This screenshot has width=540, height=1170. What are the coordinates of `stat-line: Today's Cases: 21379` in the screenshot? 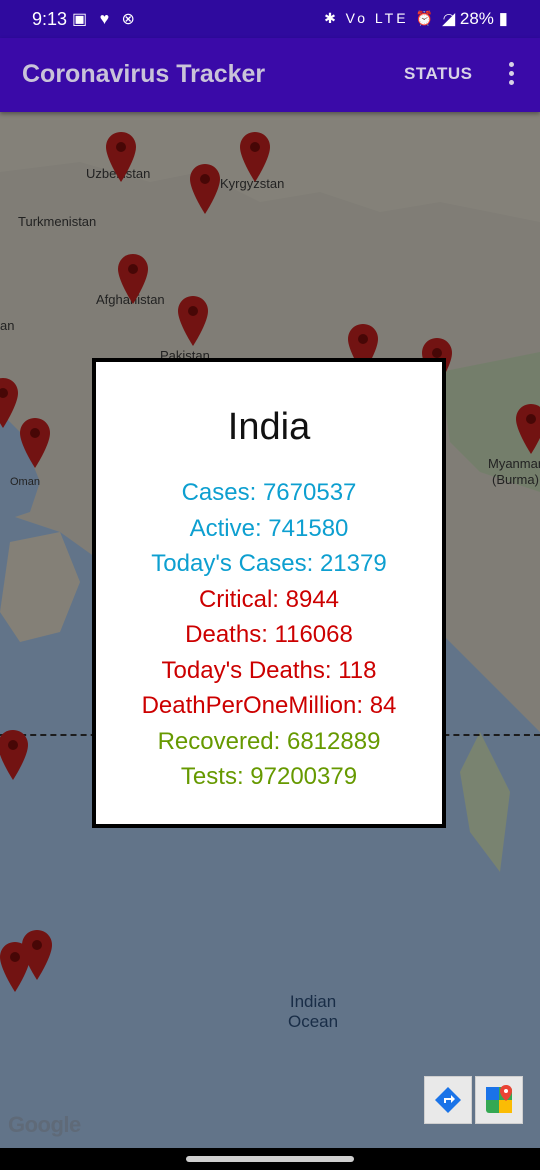 It's located at (269, 563).